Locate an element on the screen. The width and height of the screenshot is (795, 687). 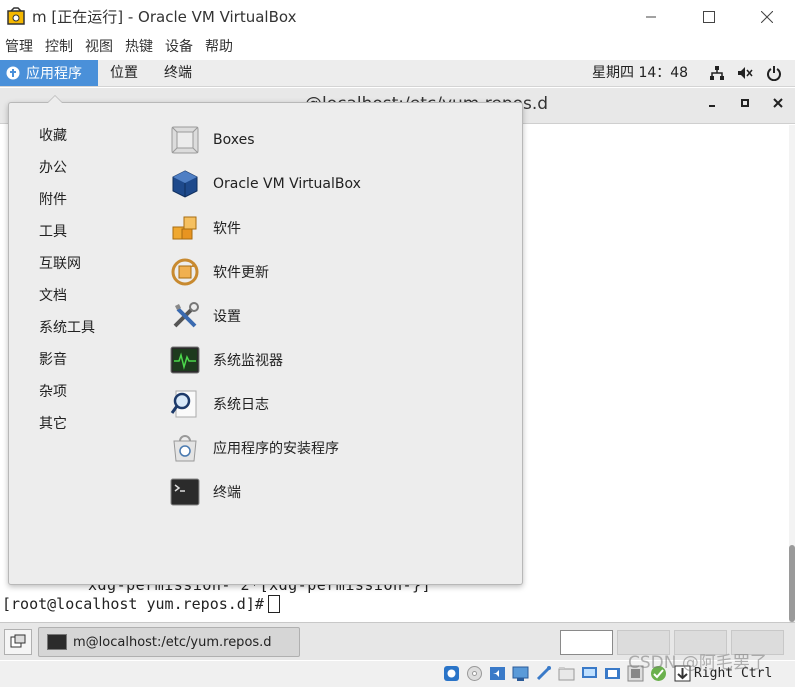
app-virtualbox: Oracle VM VirtualBox is located at coordinates (265, 184).